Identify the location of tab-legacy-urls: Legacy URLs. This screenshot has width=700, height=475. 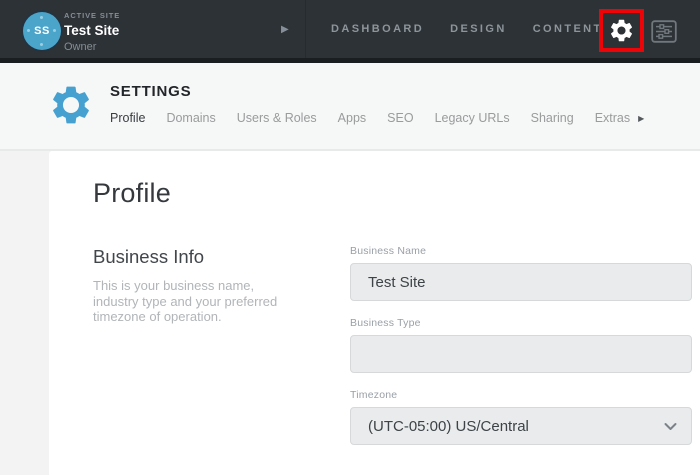
(472, 118).